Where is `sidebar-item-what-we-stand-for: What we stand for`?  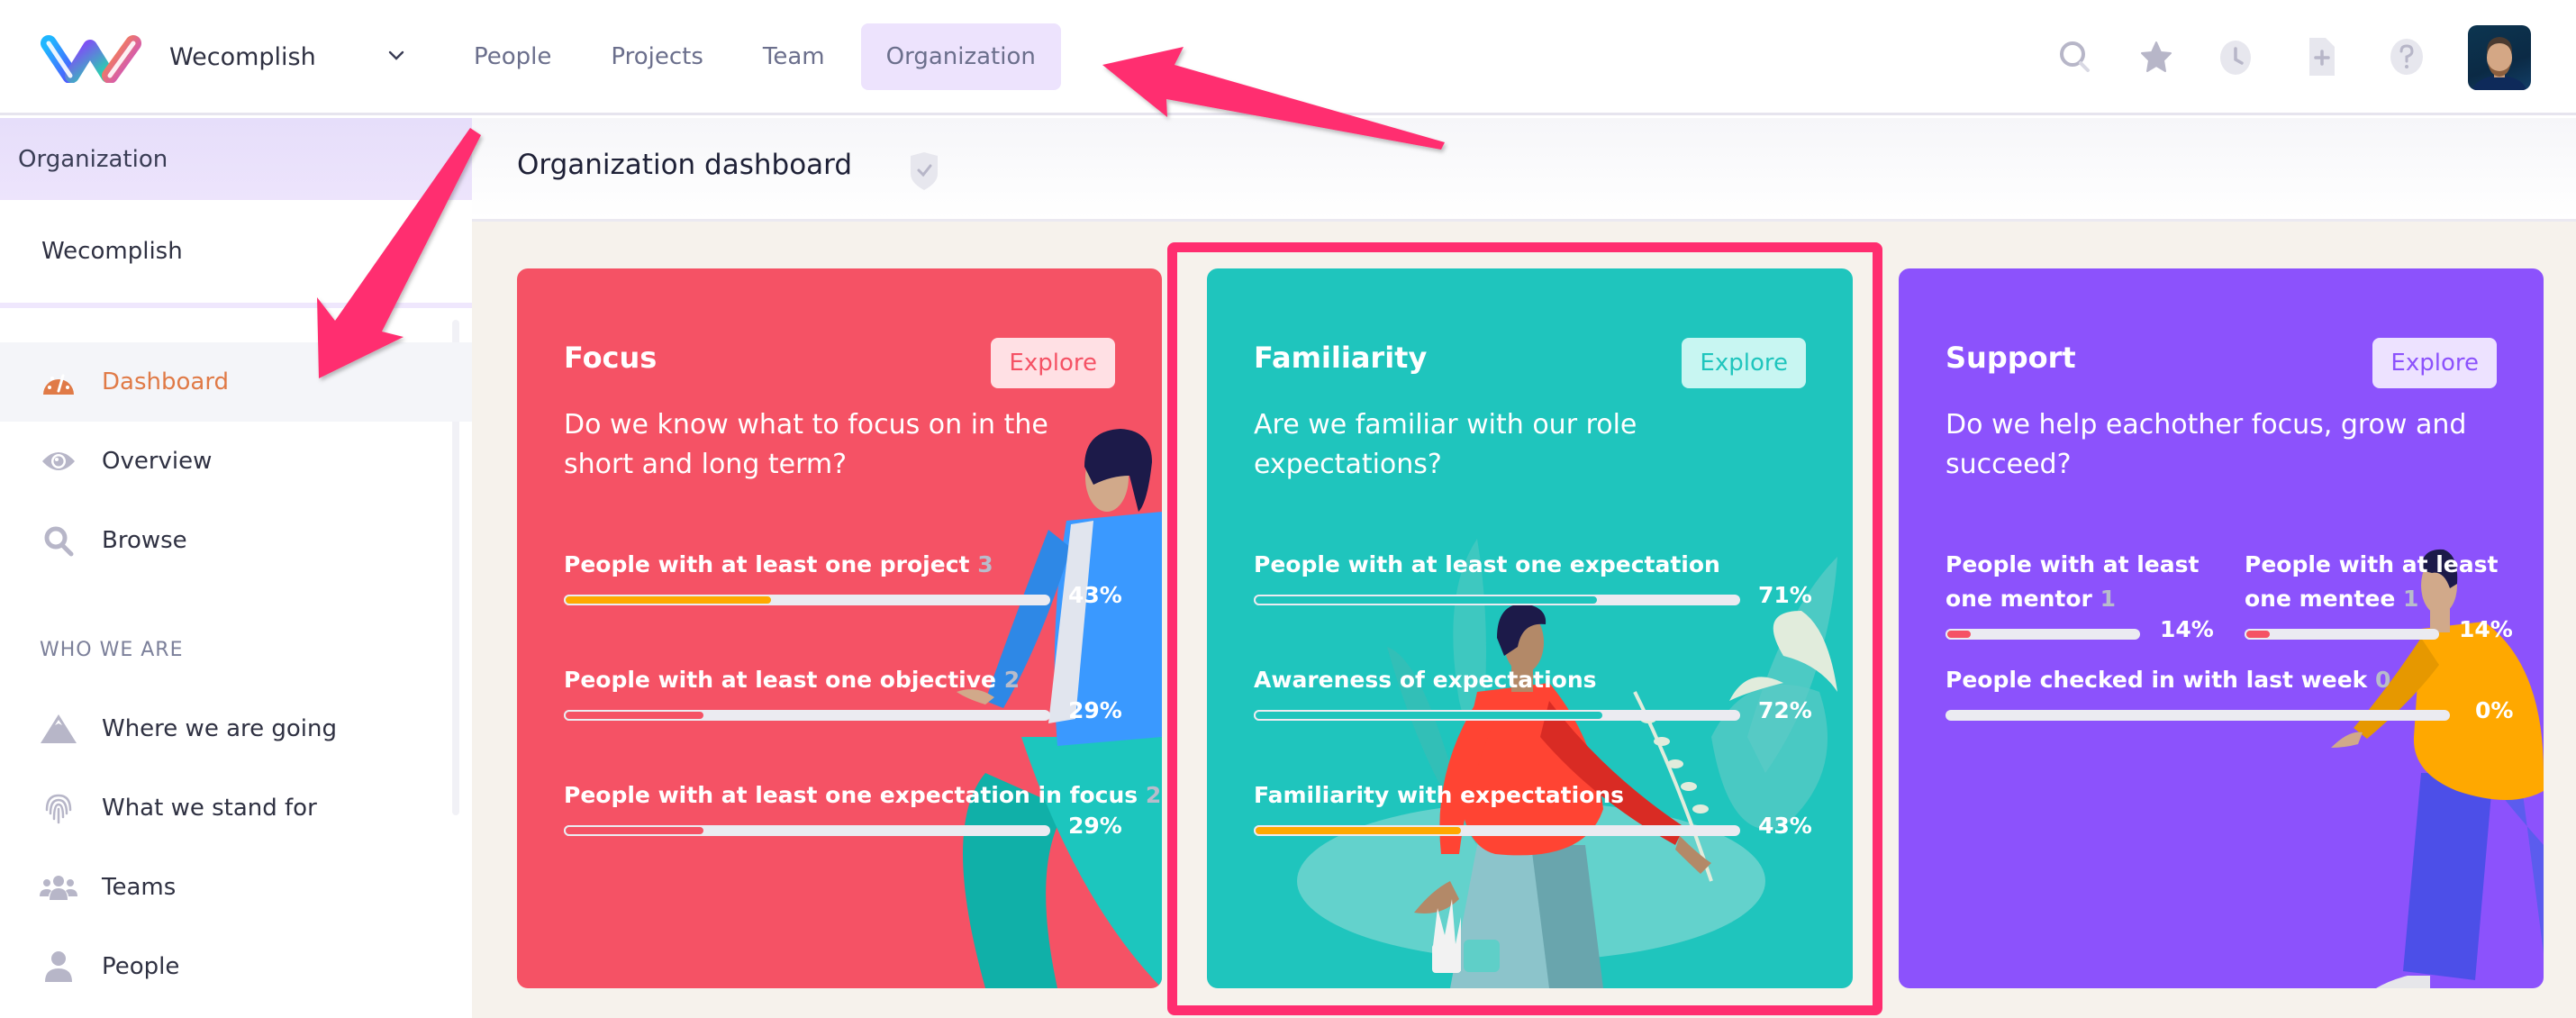 sidebar-item-what-we-stand-for: What we stand for is located at coordinates (236, 808).